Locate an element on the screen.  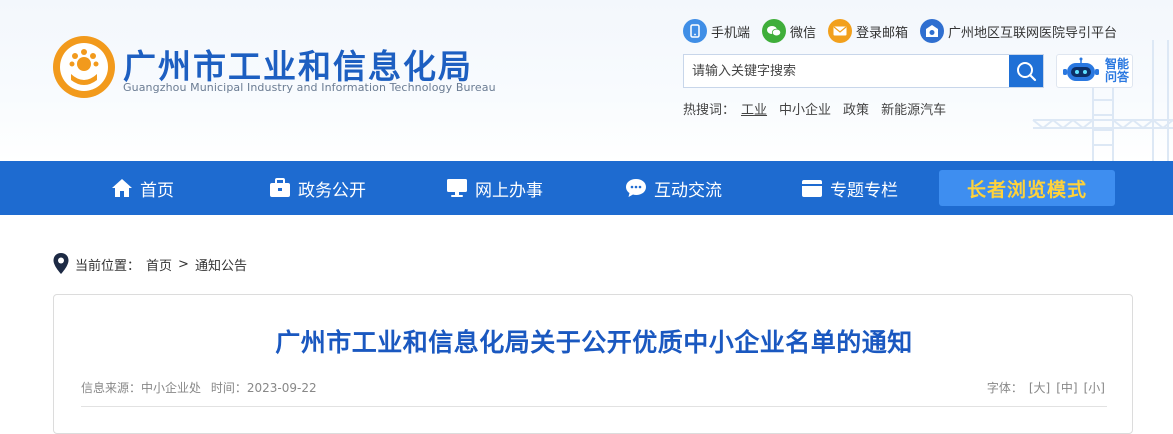
search-icon is located at coordinates (1027, 72).